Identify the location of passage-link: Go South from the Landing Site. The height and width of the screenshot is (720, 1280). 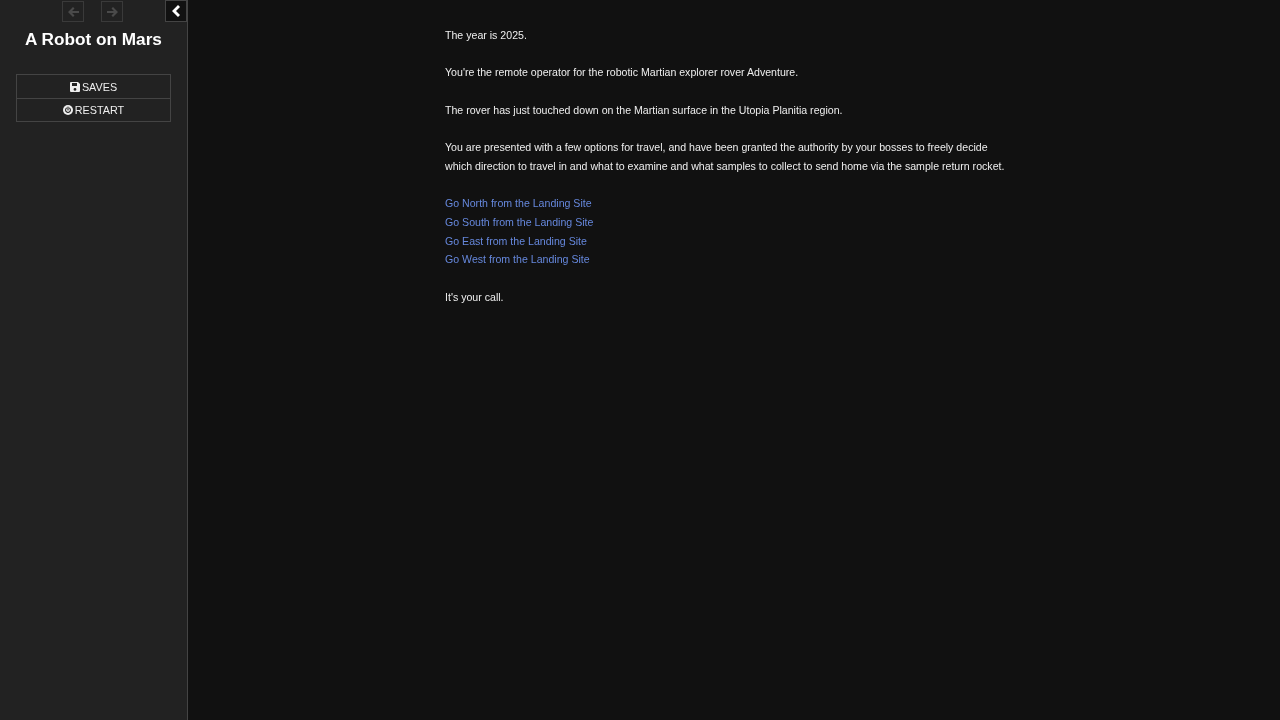
(519, 222).